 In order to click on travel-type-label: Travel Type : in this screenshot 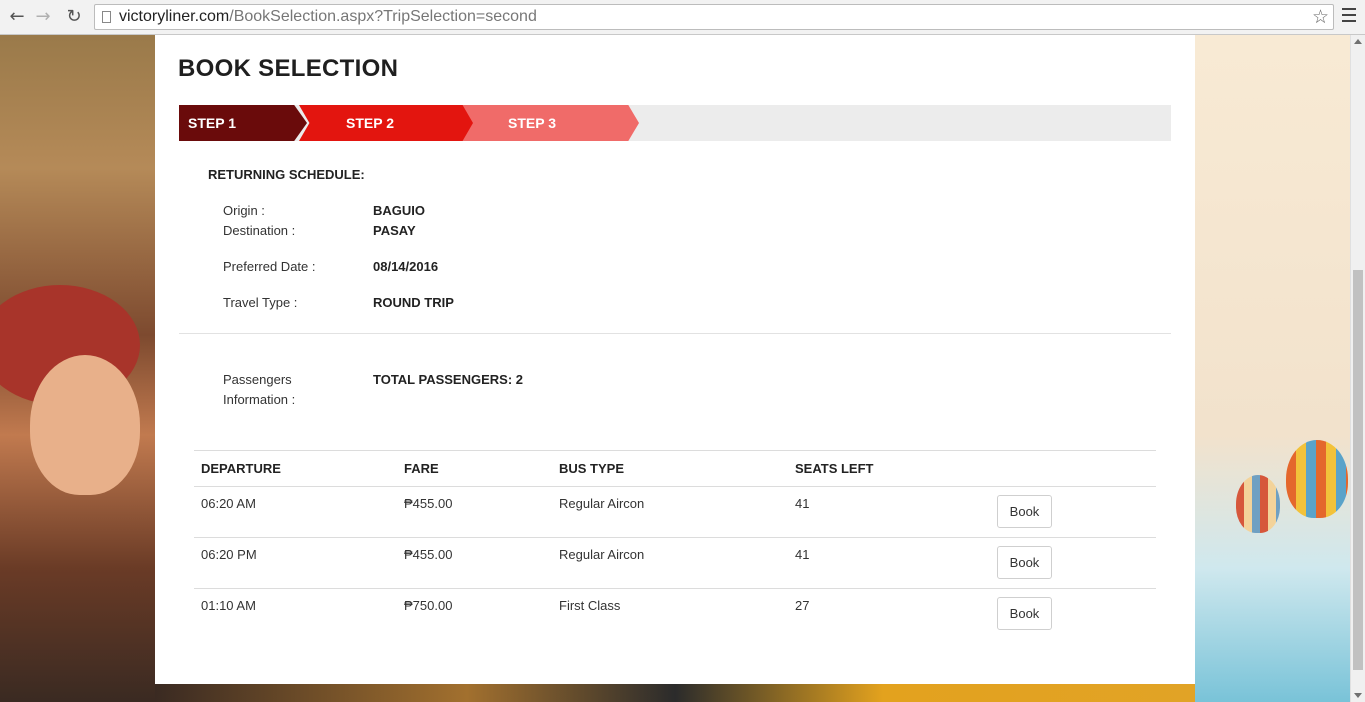, I will do `click(260, 302)`.